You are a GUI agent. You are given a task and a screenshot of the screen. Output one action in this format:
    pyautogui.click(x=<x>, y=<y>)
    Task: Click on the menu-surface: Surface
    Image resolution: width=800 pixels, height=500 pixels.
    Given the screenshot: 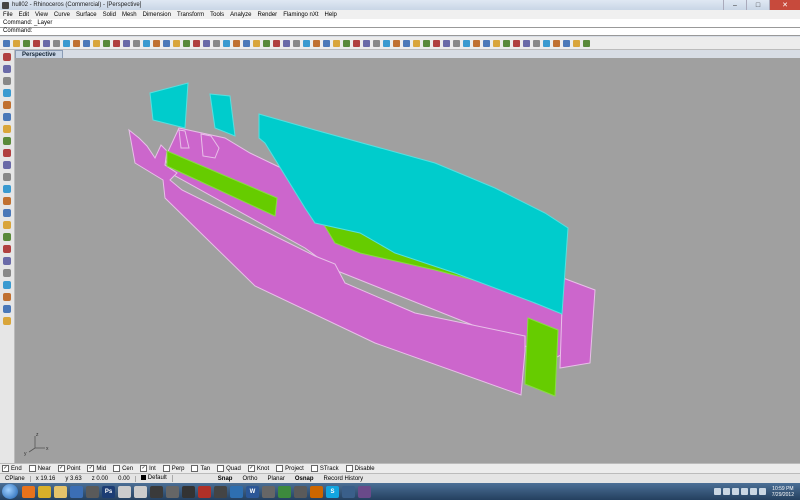 What is the action you would take?
    pyautogui.click(x=86, y=15)
    